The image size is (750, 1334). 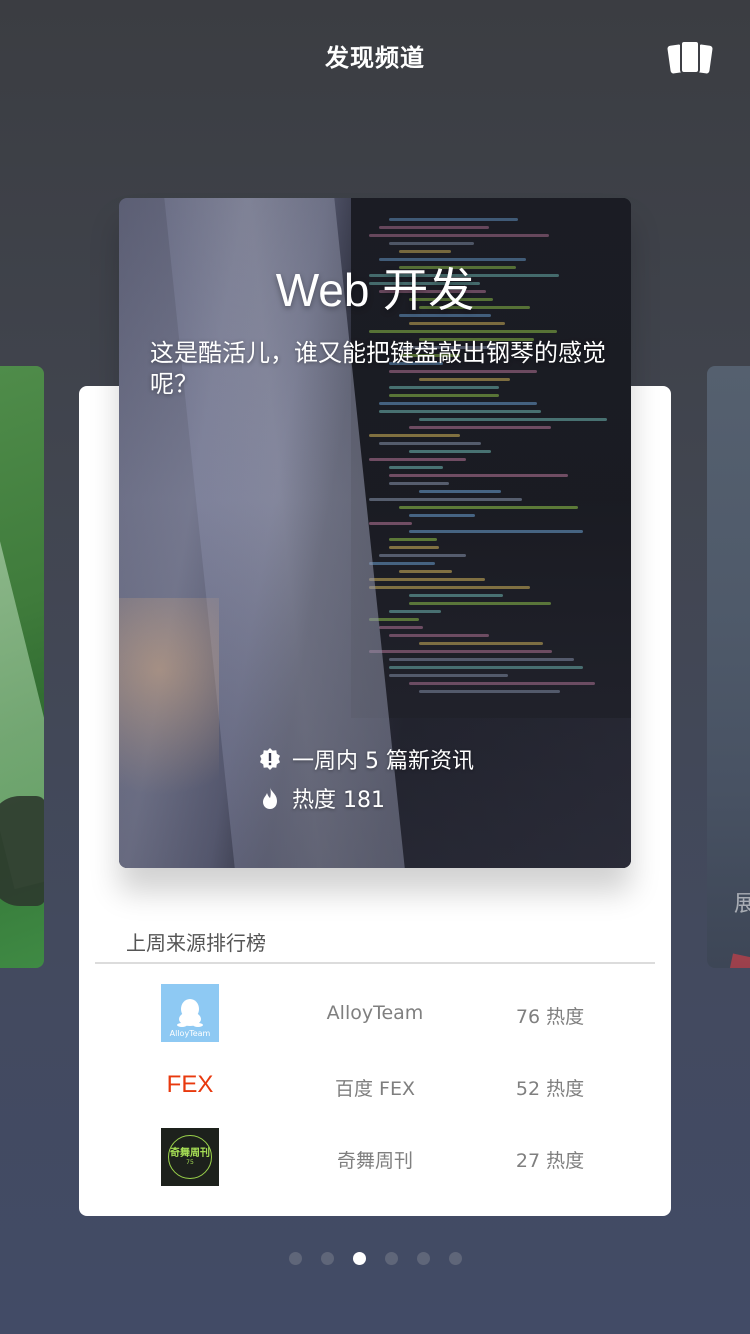 I want to click on source-heat: 52 热度, so click(x=550, y=1089).